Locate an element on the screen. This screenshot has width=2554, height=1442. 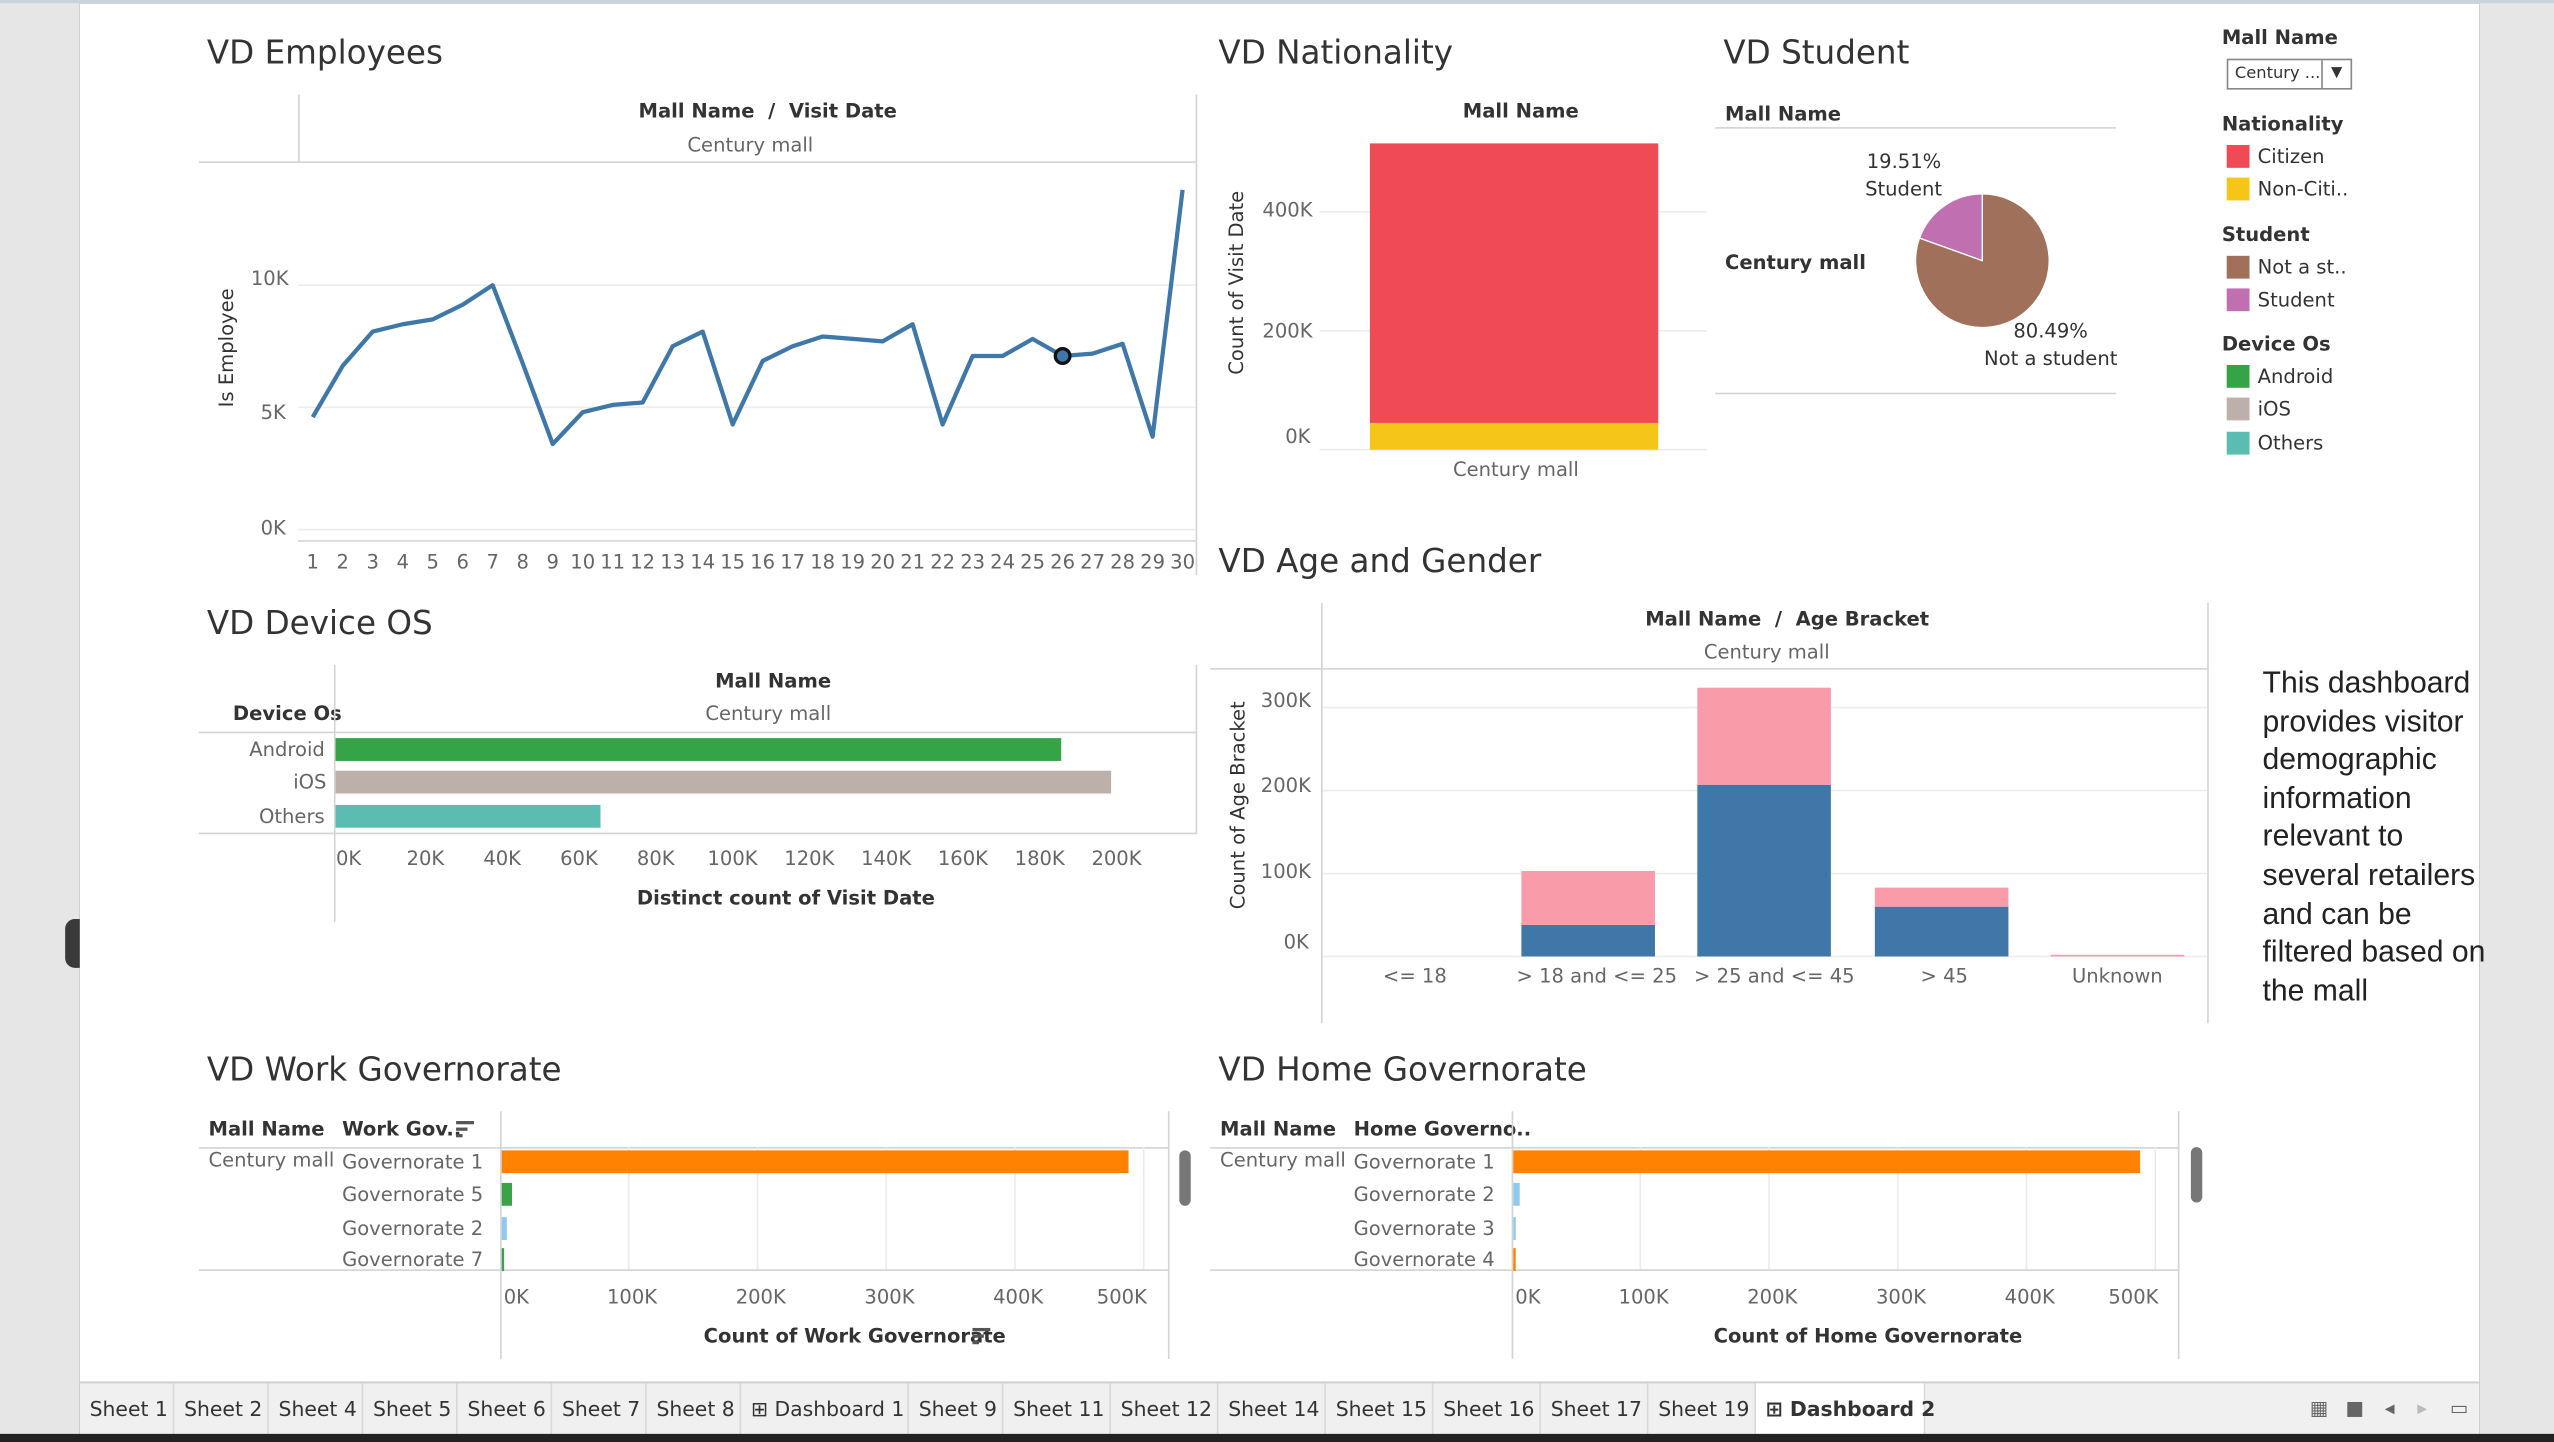
legend-item-non-citizen: Non-Citi.. is located at coordinates (2303, 189).